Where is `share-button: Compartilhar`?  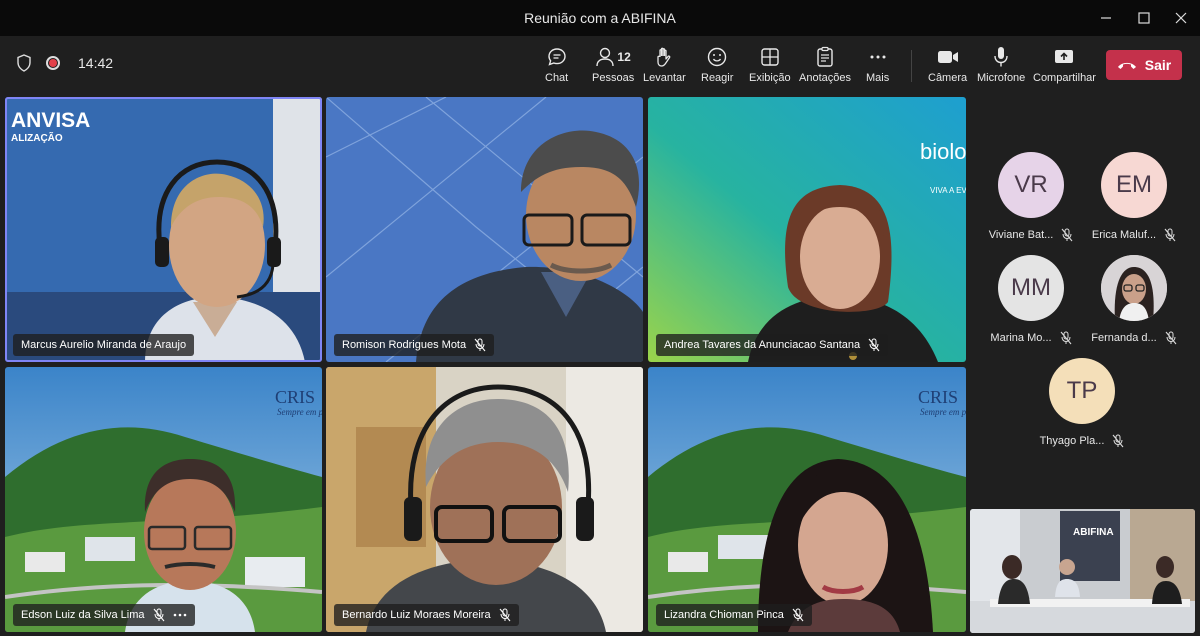 share-button: Compartilhar is located at coordinates (1064, 64).